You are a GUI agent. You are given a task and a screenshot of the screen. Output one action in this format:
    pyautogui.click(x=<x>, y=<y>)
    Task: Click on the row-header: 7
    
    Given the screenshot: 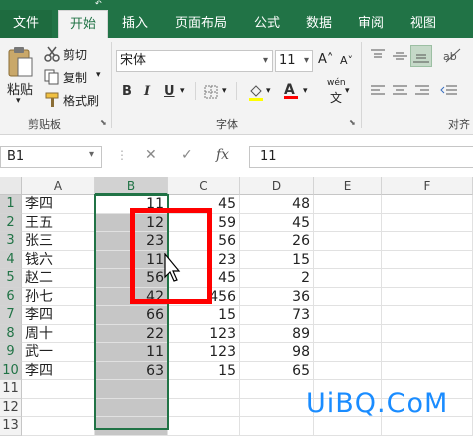 What is the action you would take?
    pyautogui.click(x=11, y=315)
    